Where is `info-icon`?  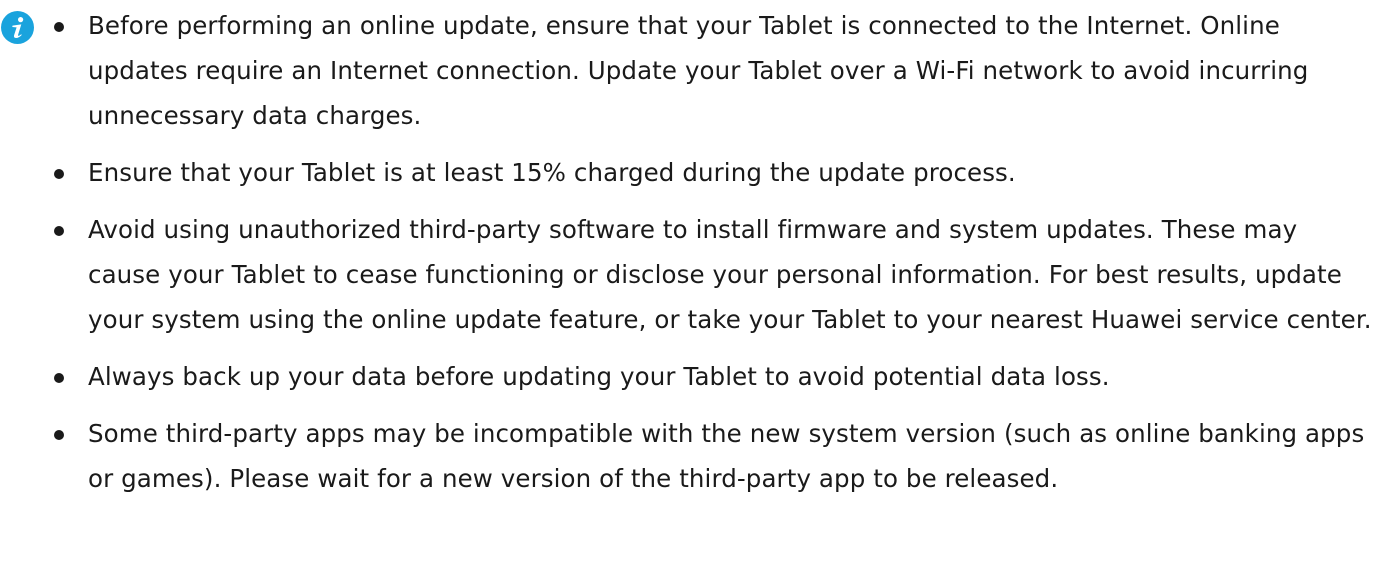 info-icon is located at coordinates (17, 27).